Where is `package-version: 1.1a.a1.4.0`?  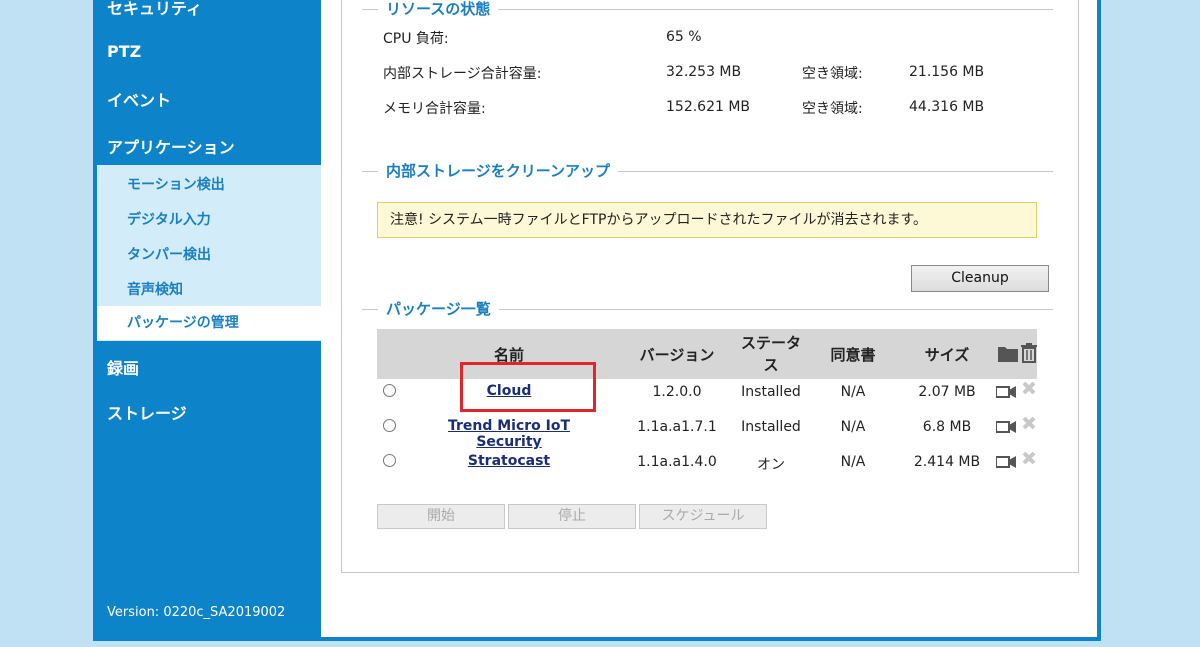
package-version: 1.1a.a1.4.0 is located at coordinates (677, 462).